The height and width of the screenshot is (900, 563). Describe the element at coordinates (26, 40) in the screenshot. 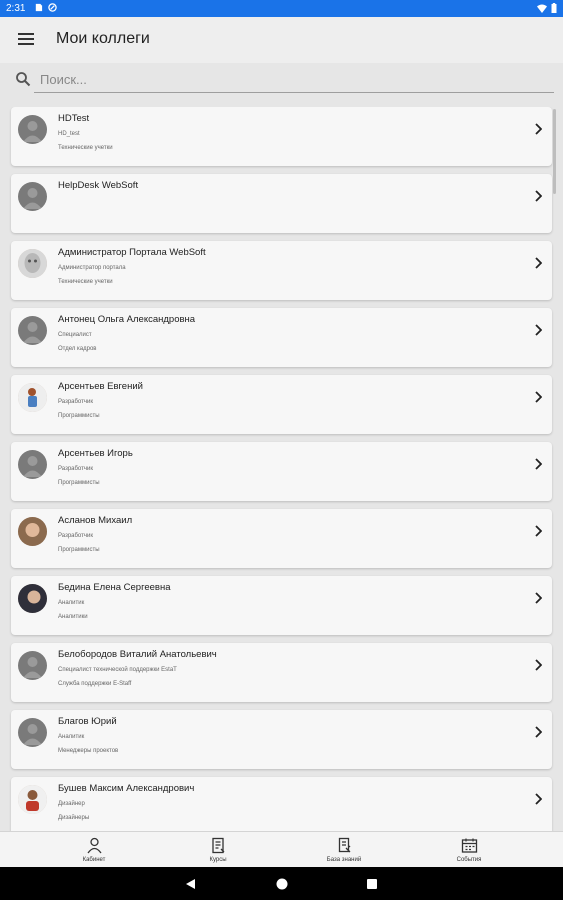

I see `hamburger-menu-icon` at that location.